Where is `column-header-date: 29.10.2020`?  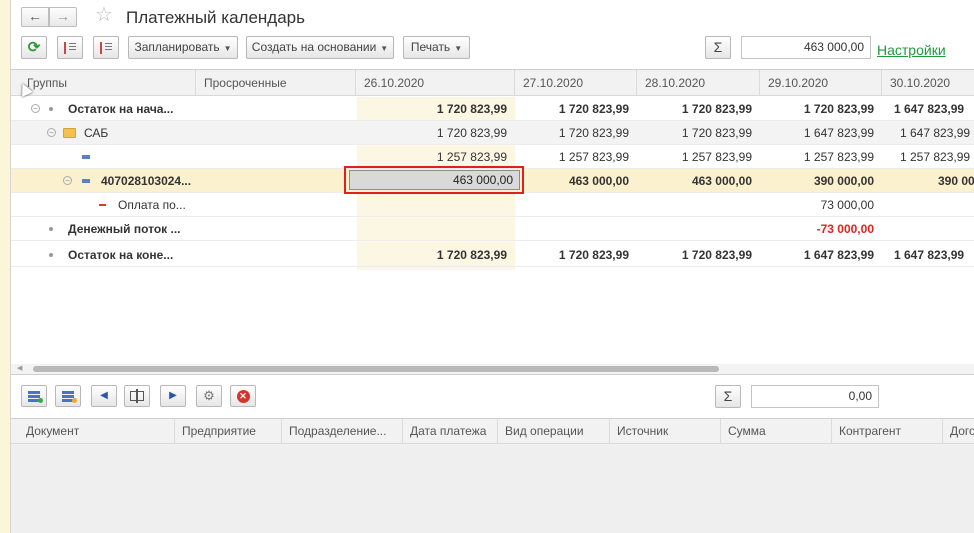
column-header-date: 29.10.2020 is located at coordinates (821, 83).